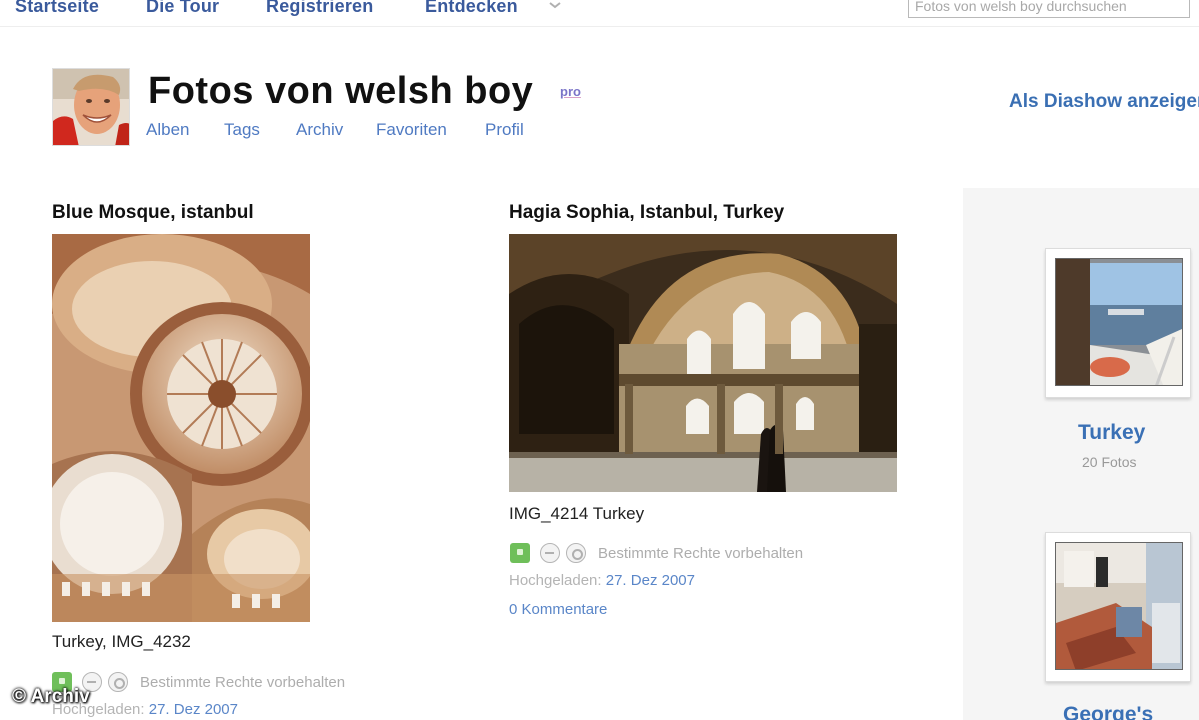 Image resolution: width=1199 pixels, height=720 pixels. I want to click on photo-hagia-sophia, so click(703, 363).